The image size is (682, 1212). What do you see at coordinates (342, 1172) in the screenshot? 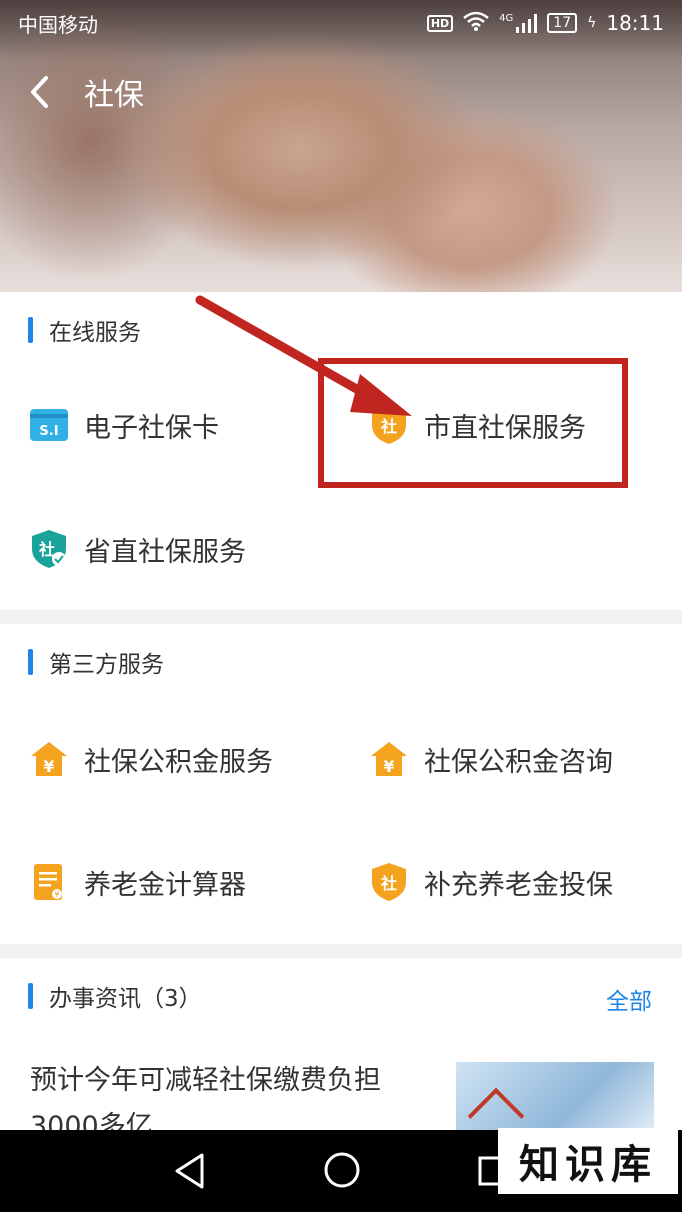
I see `nav-home-icon` at bounding box center [342, 1172].